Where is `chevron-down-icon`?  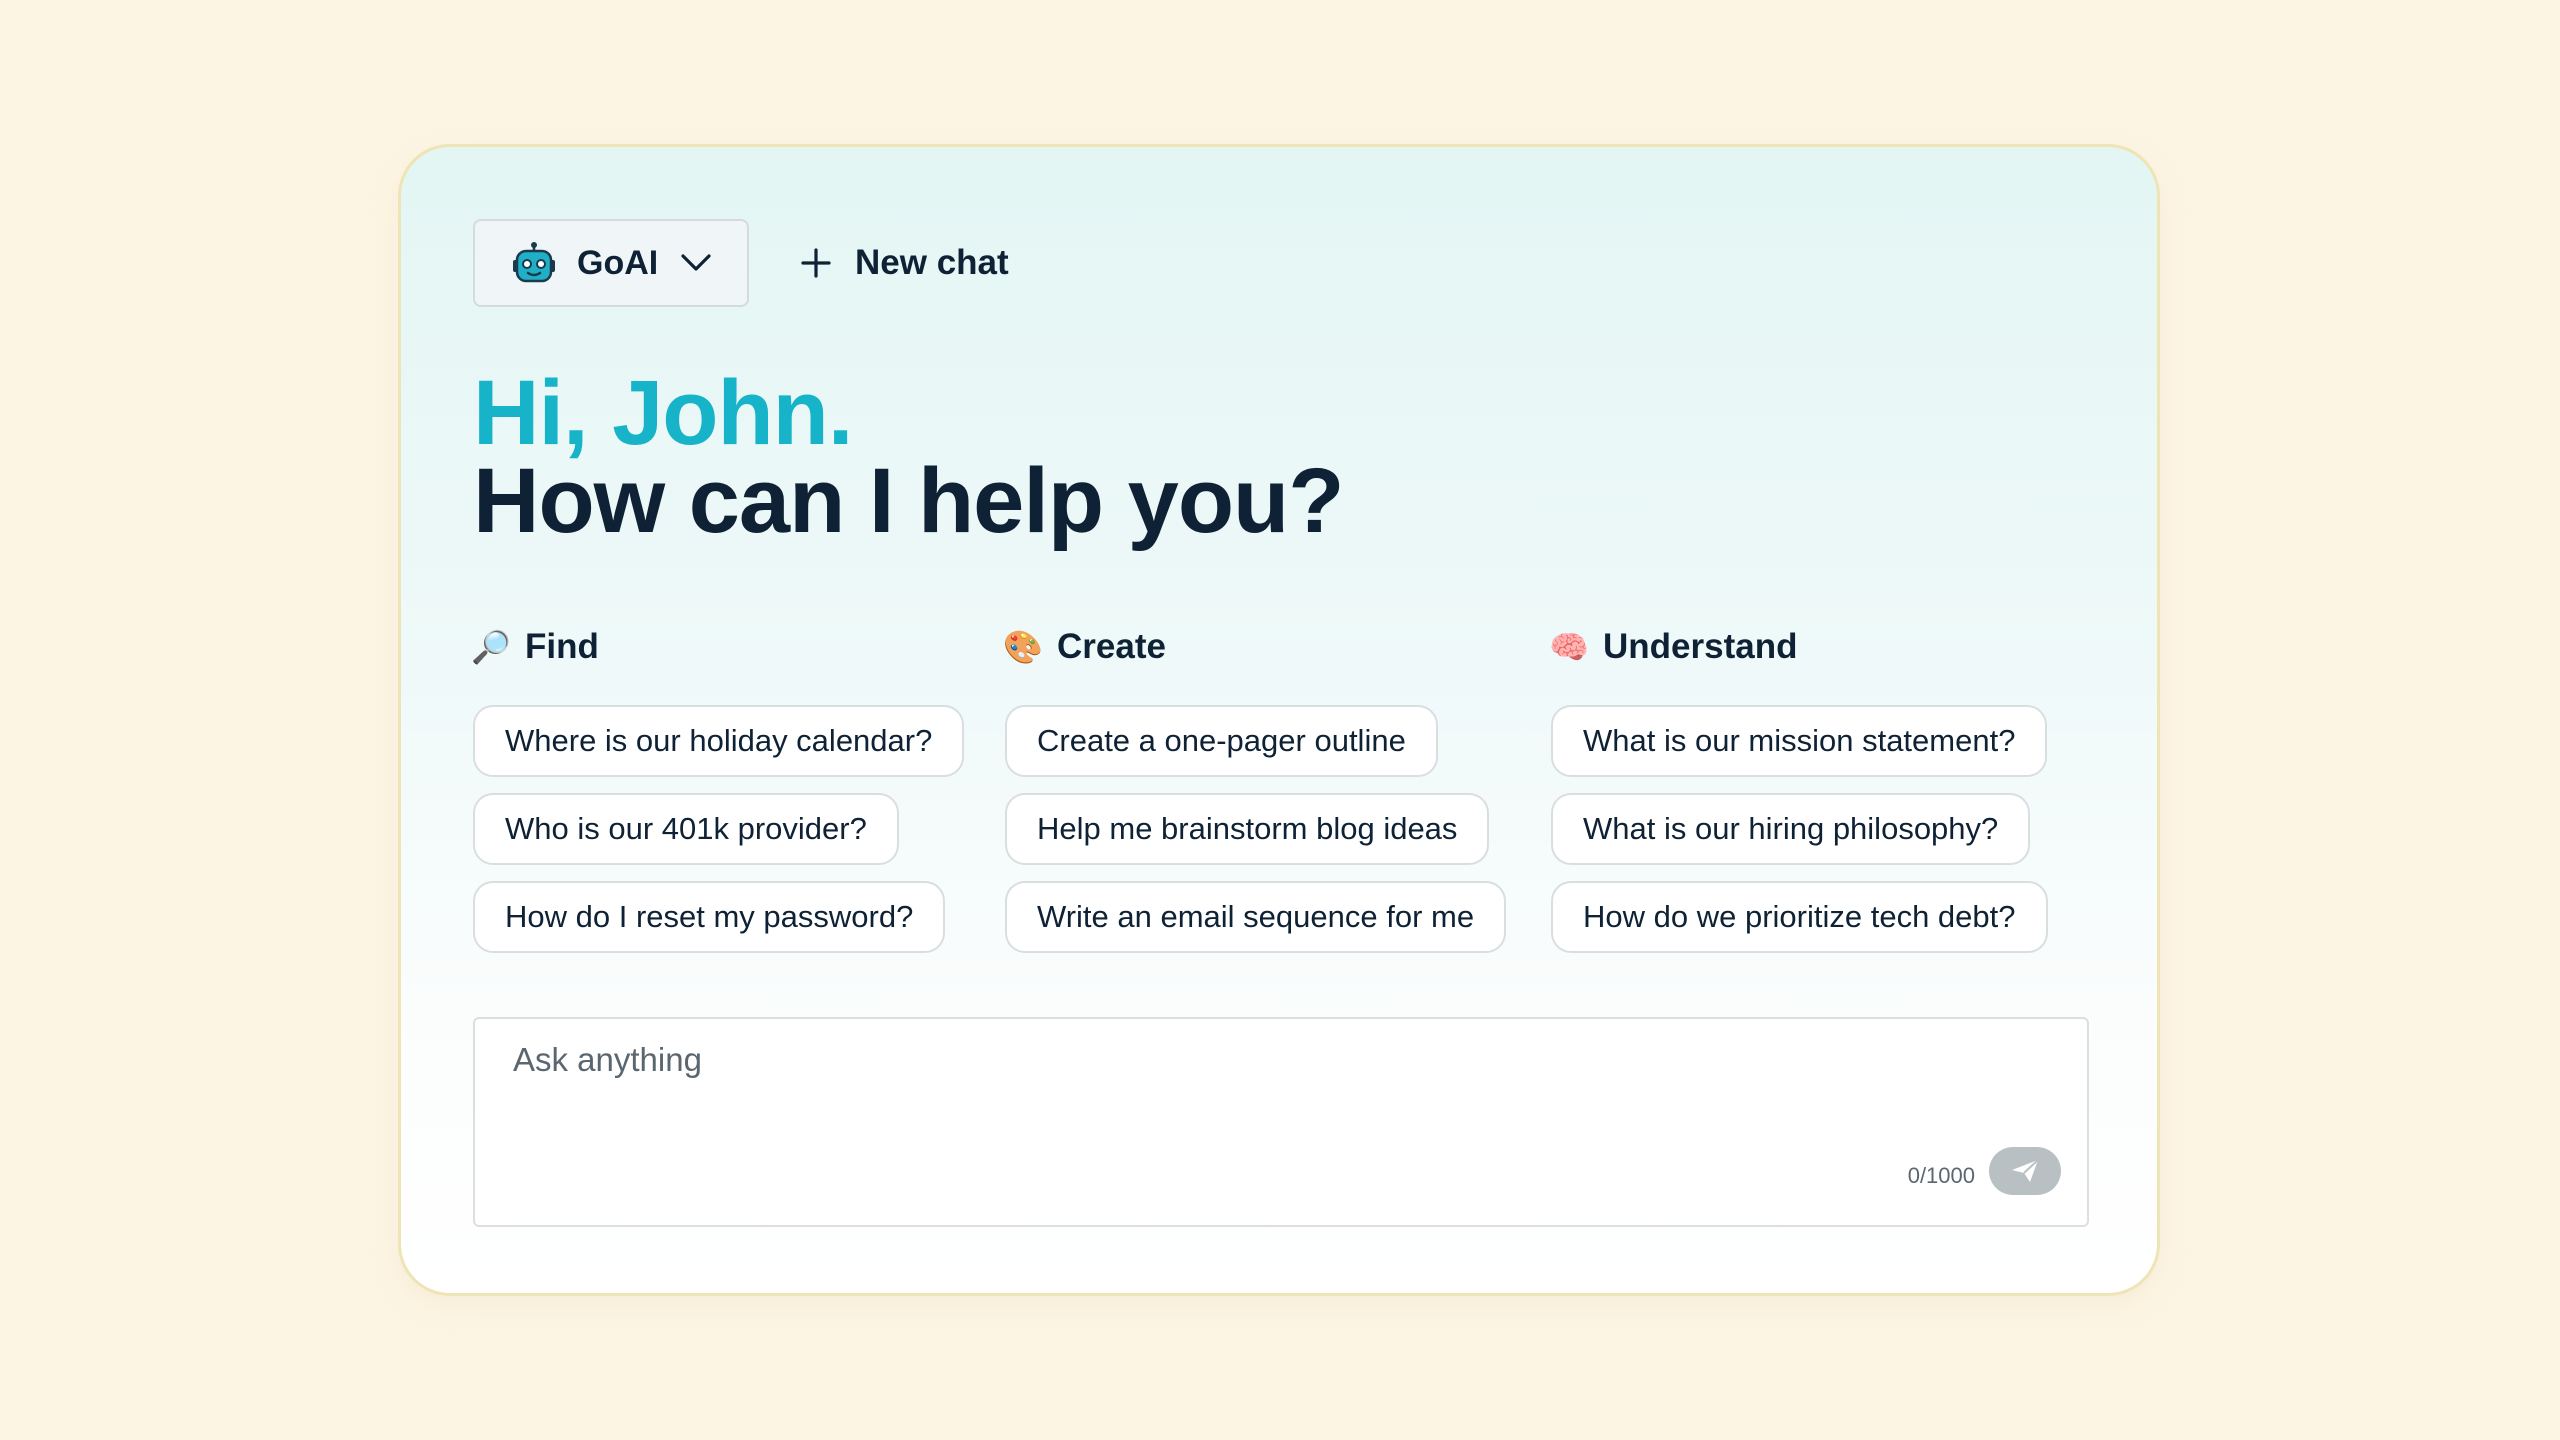
chevron-down-icon is located at coordinates (696, 262).